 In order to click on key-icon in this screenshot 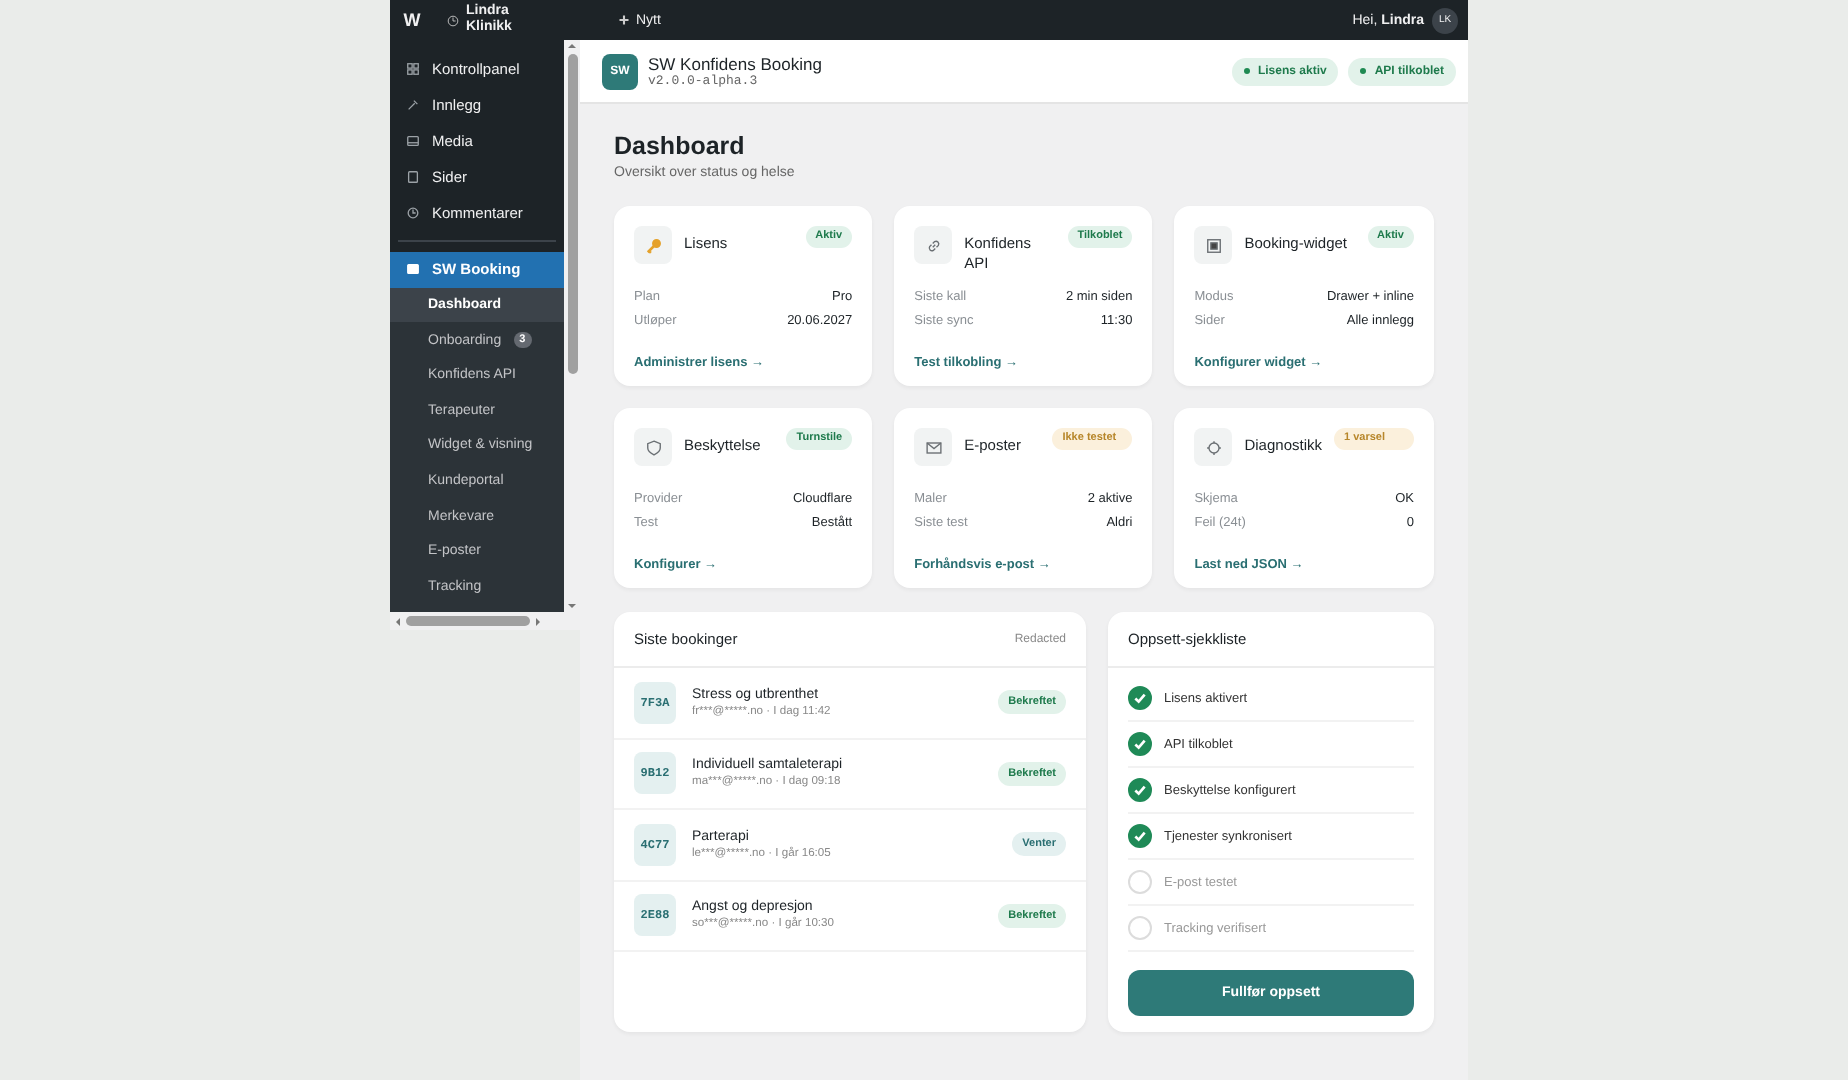, I will do `click(653, 245)`.